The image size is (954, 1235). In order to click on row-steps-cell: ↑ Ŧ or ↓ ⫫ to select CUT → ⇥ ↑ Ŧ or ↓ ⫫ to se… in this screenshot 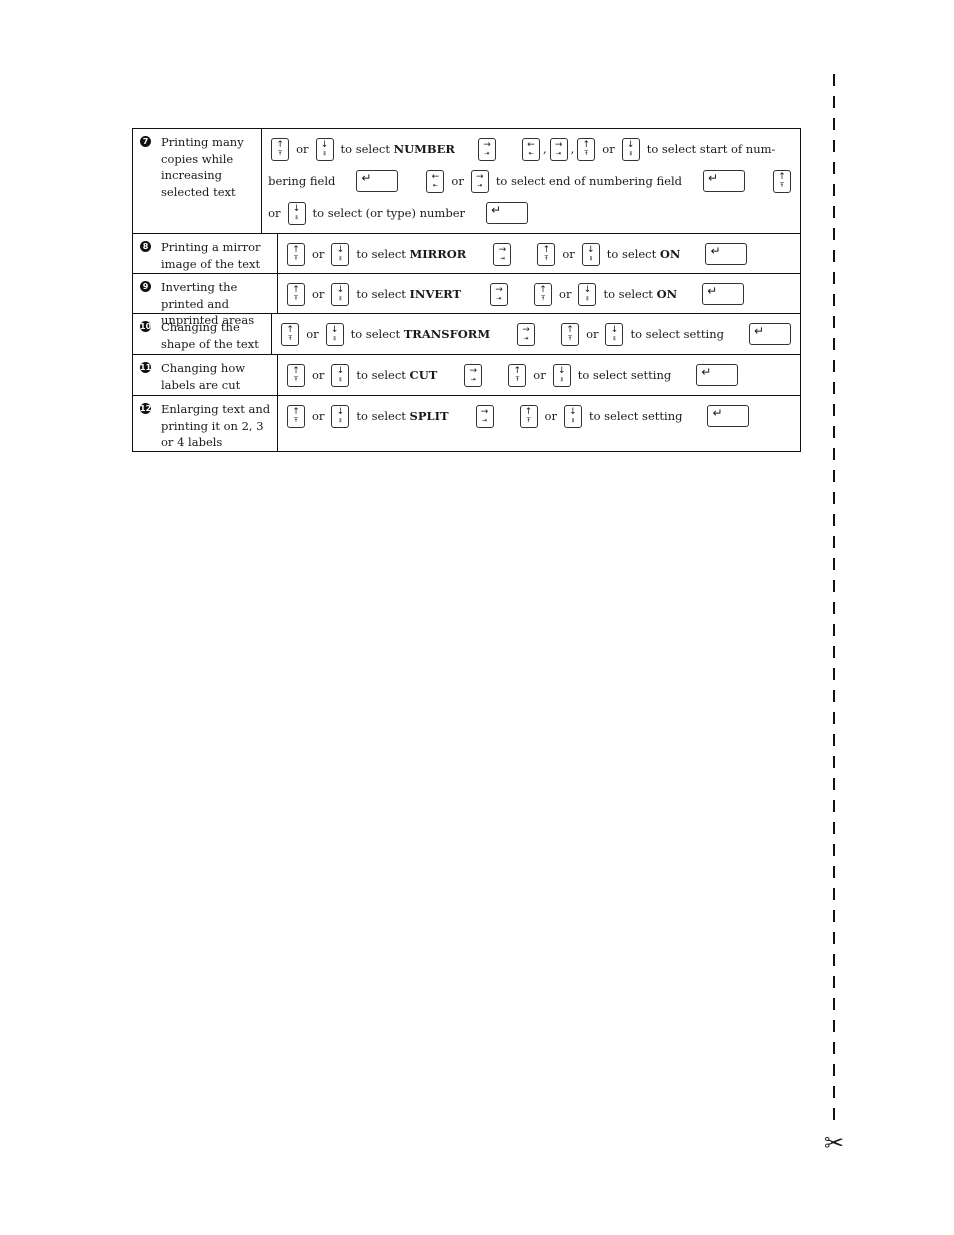, I will do `click(539, 375)`.